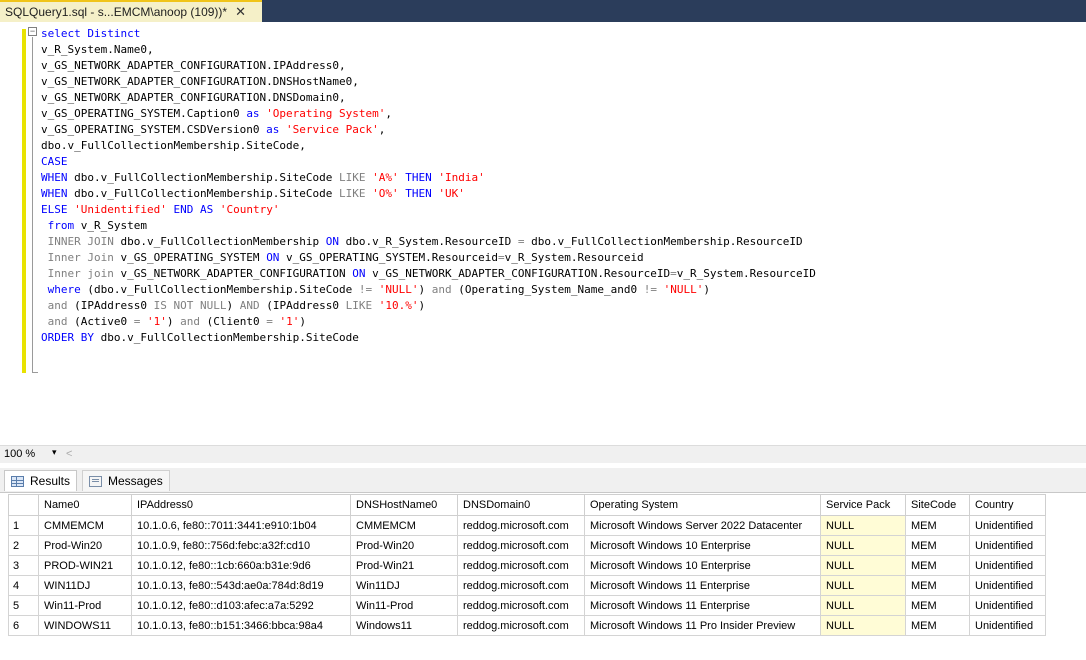 This screenshot has height=660, width=1086. What do you see at coordinates (54, 161) in the screenshot?
I see `code-line: CASE` at bounding box center [54, 161].